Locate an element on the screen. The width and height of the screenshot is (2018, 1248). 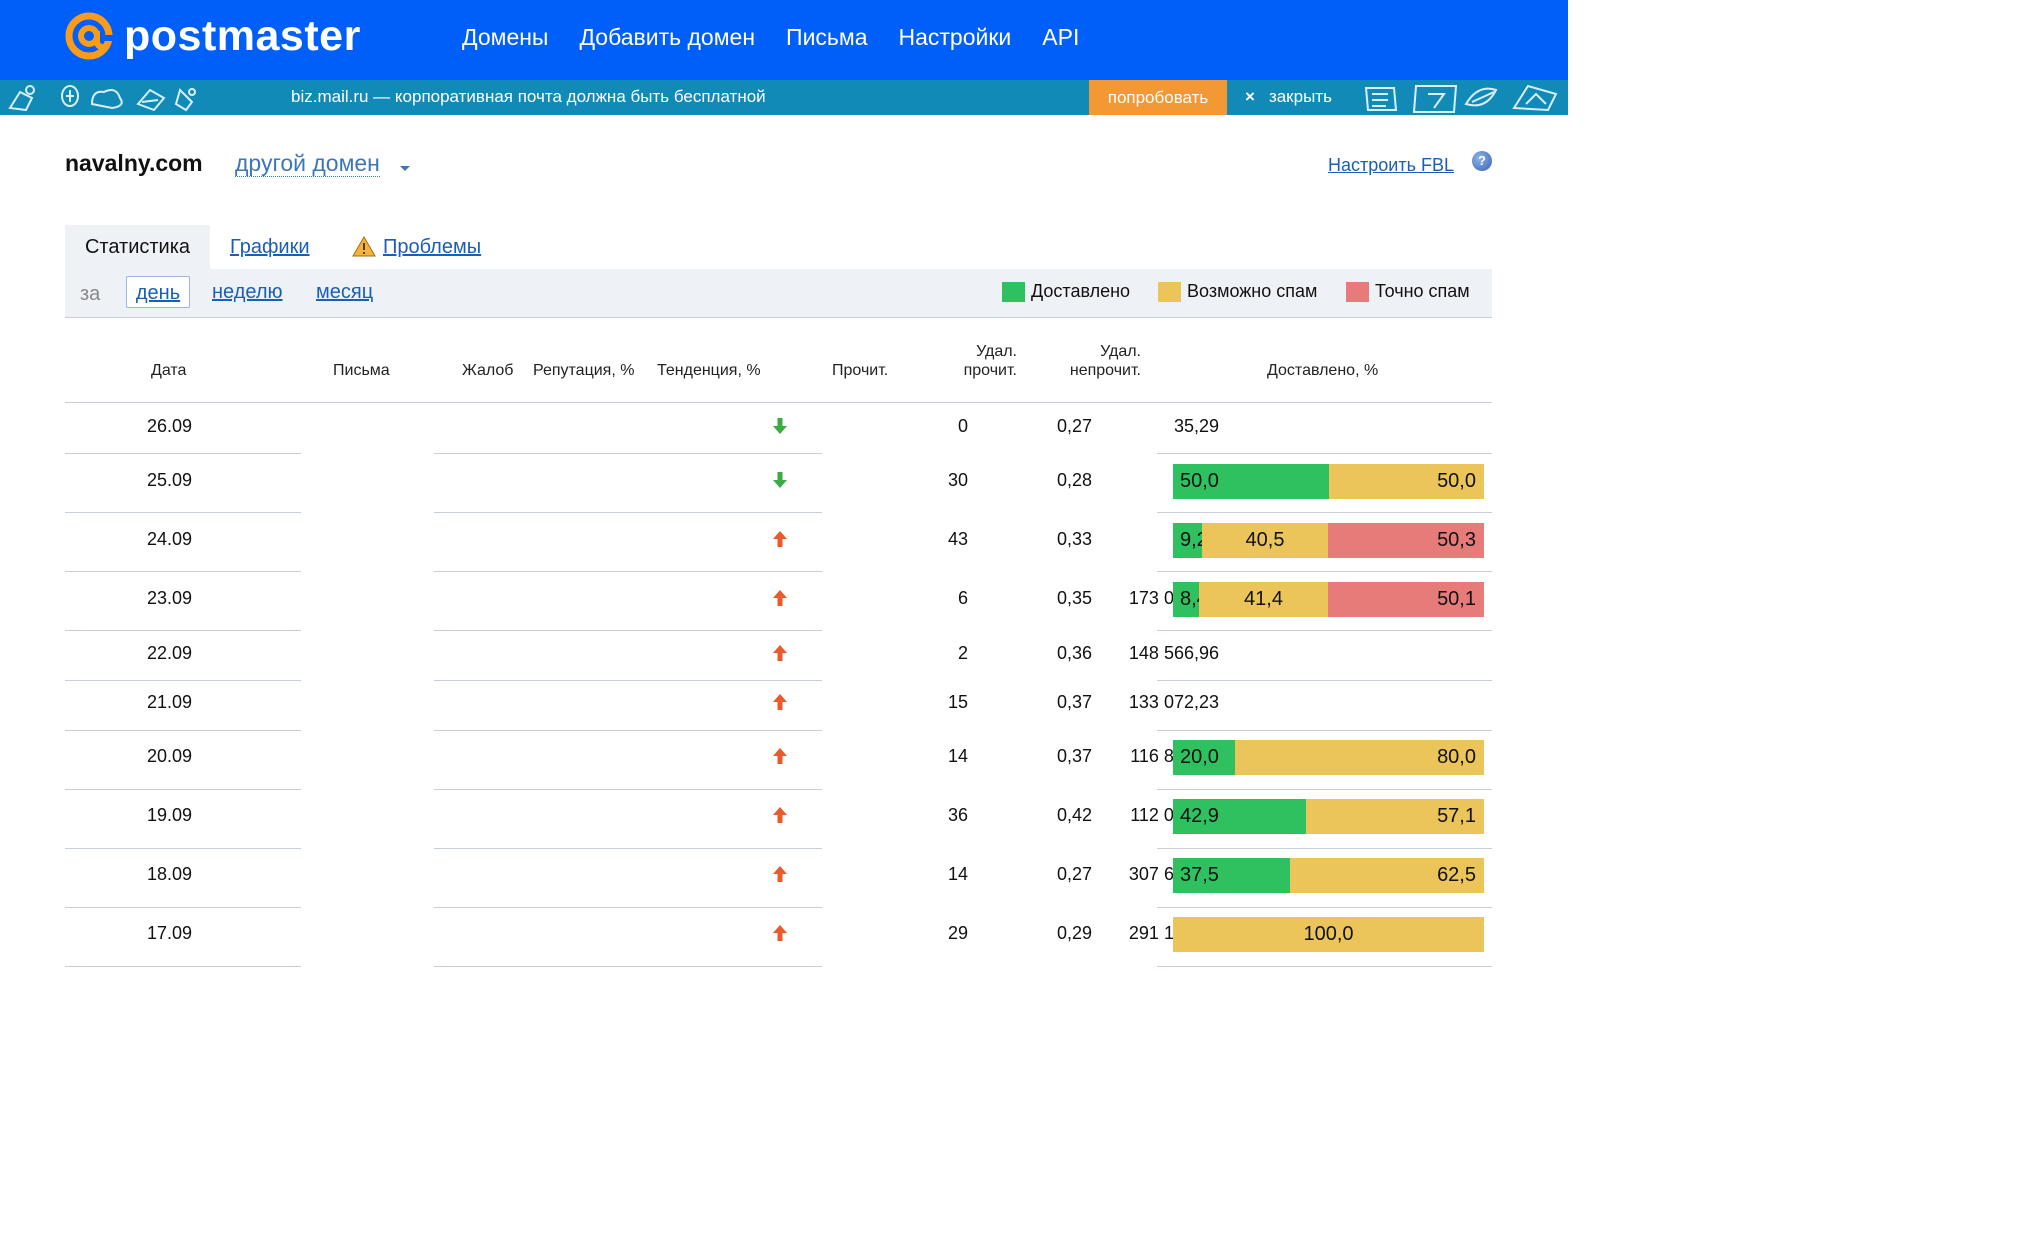
header-divider is located at coordinates (778, 402).